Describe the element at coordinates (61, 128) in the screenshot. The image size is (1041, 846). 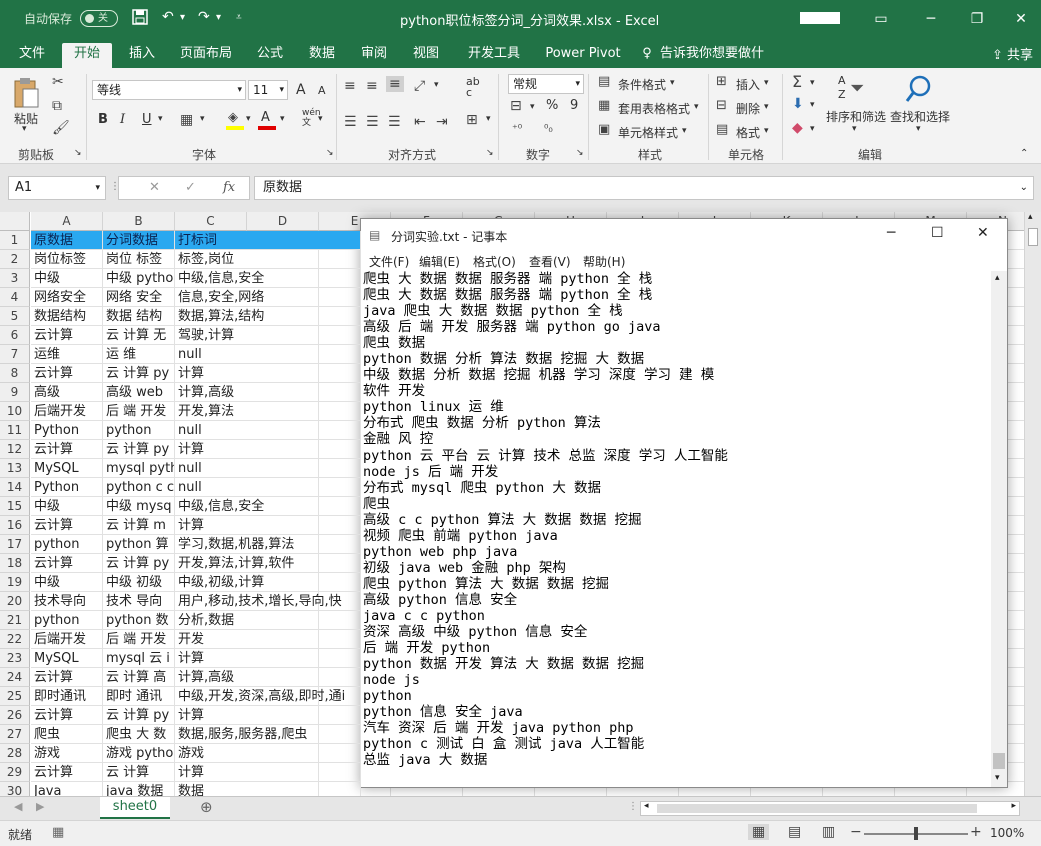
I see `format-painter-icon: 🖌` at that location.